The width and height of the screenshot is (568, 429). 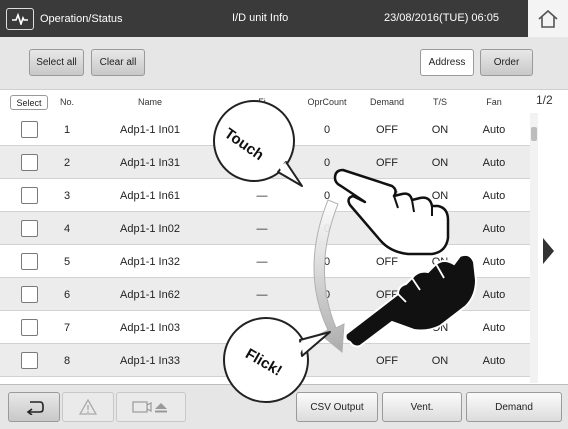 I want to click on toolbar: Select all Clear all Address Order, so click(x=284, y=63).